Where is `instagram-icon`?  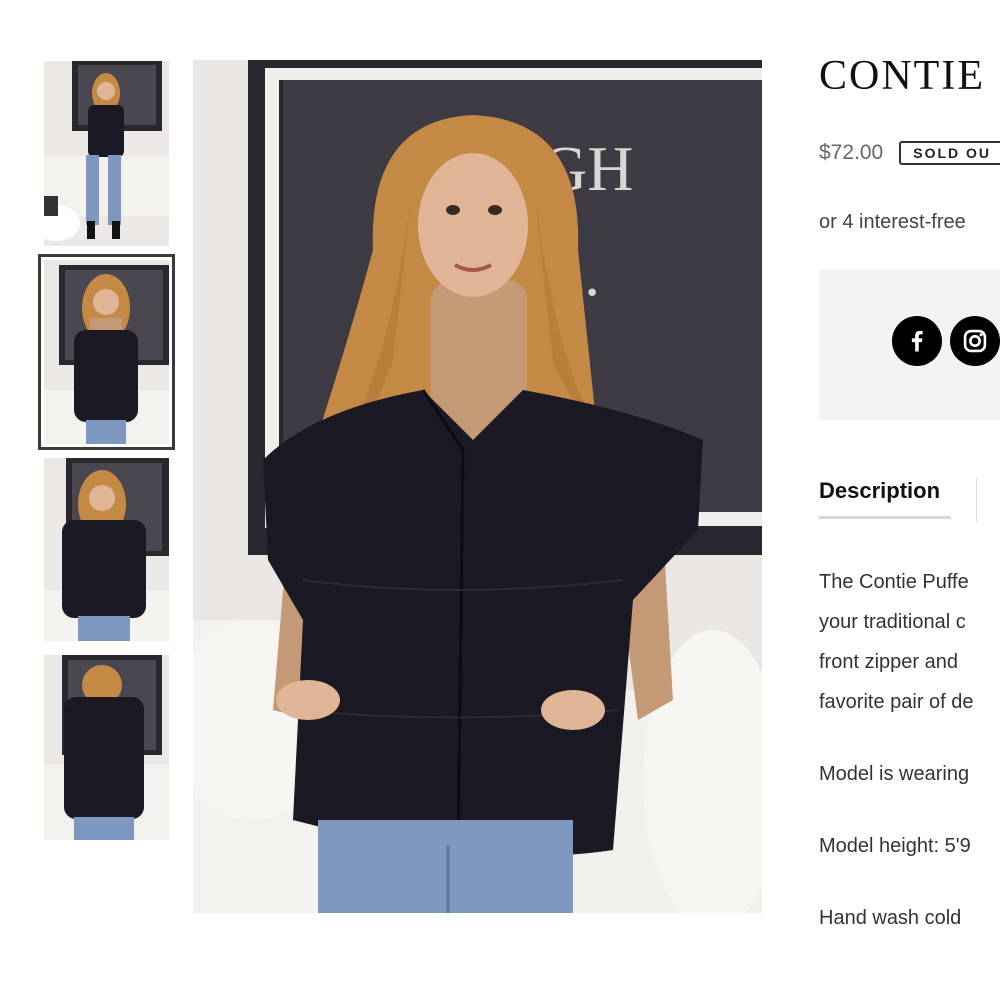
instagram-icon is located at coordinates (975, 341).